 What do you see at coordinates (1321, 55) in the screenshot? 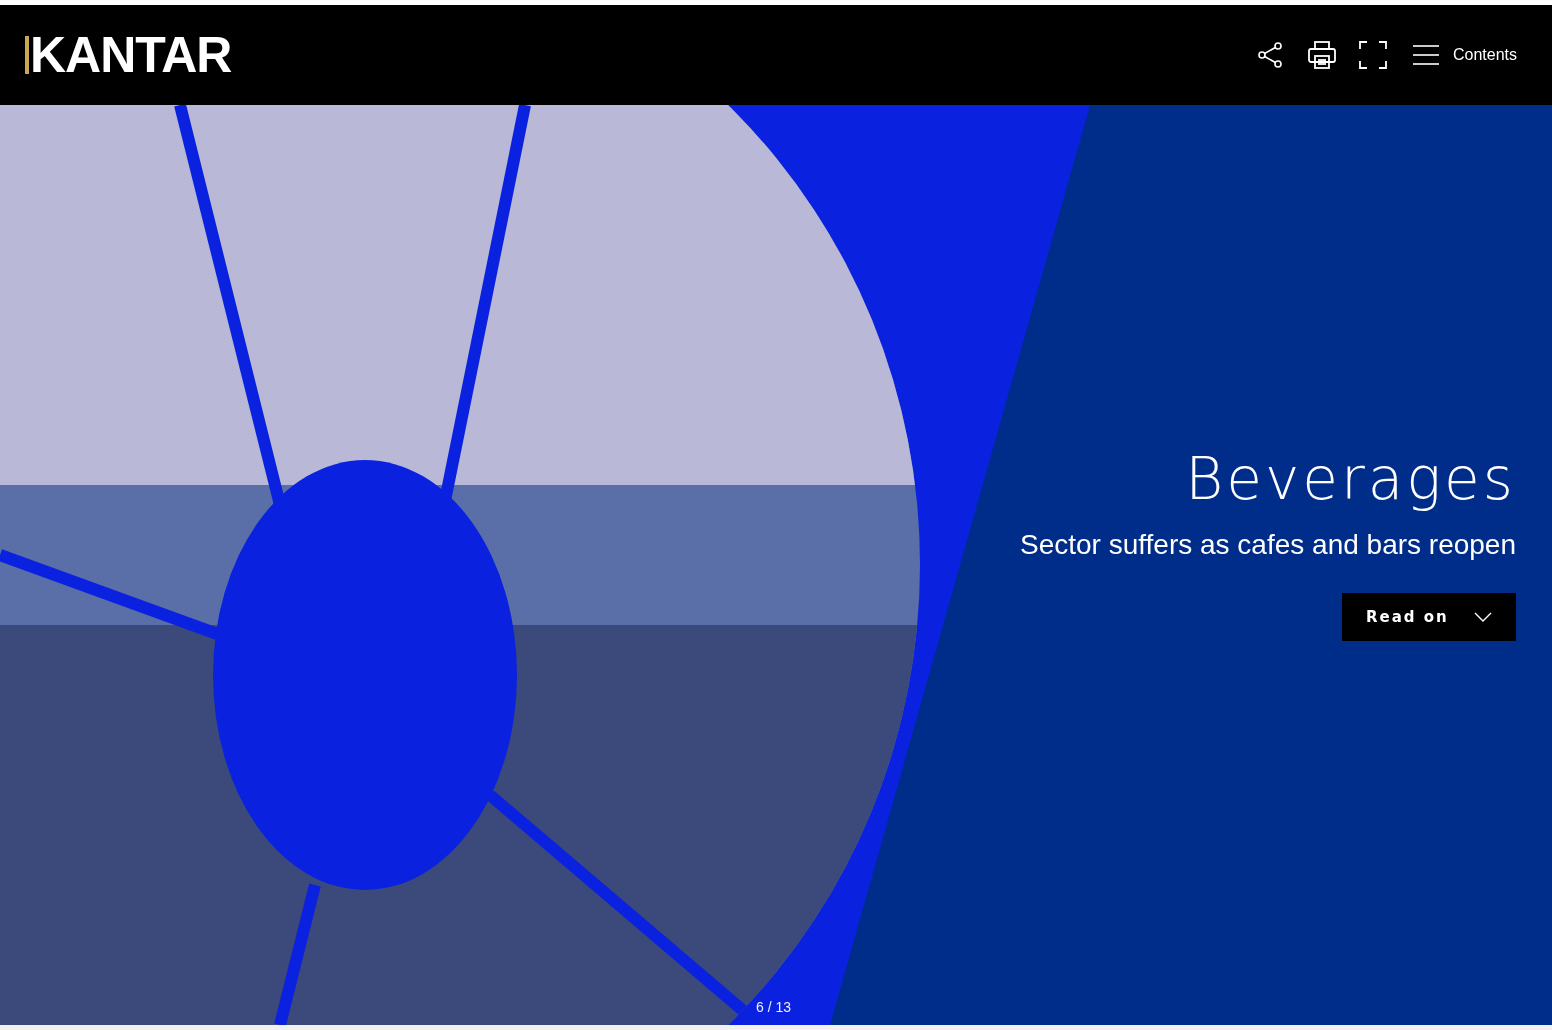
I see `print-icon` at bounding box center [1321, 55].